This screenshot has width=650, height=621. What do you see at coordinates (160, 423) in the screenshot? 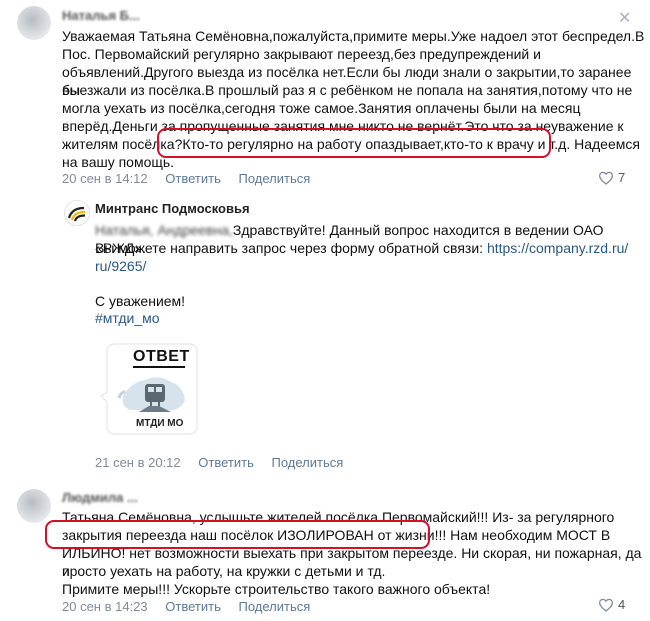
I see `sticker-caption: МТДИ МО` at bounding box center [160, 423].